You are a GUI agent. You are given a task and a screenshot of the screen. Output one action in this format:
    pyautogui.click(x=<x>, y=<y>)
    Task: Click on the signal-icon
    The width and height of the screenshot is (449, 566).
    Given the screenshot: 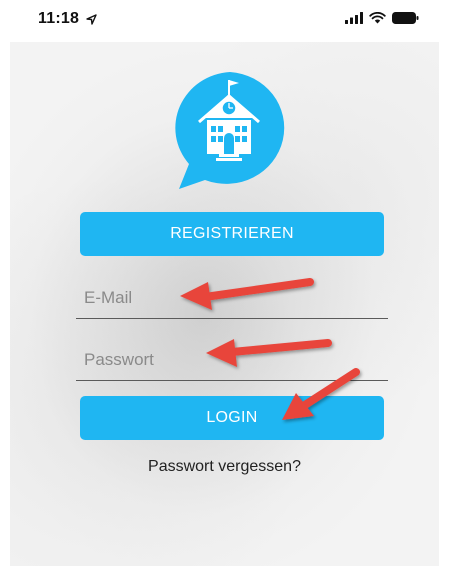 What is the action you would take?
    pyautogui.click(x=354, y=18)
    